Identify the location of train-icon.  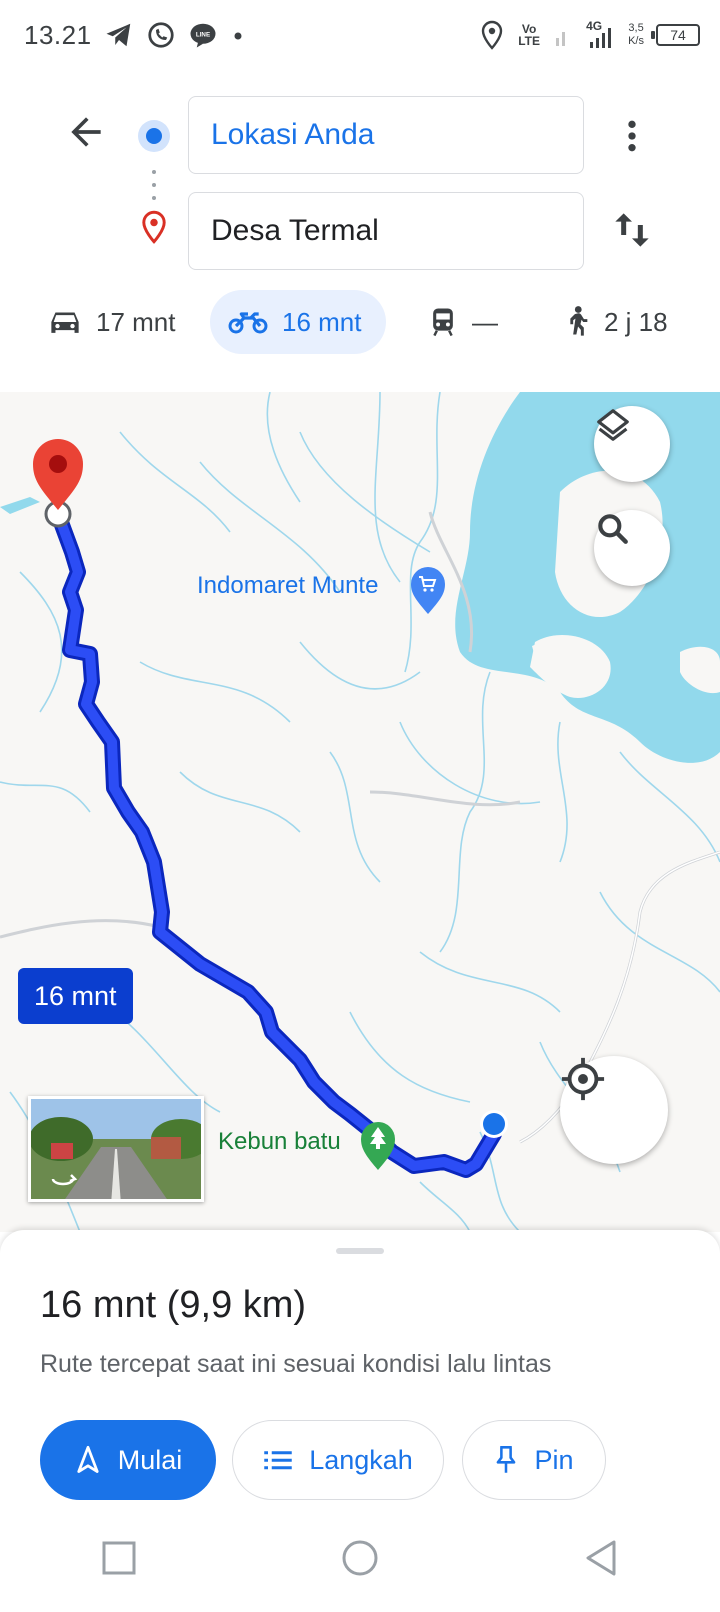
(443, 322).